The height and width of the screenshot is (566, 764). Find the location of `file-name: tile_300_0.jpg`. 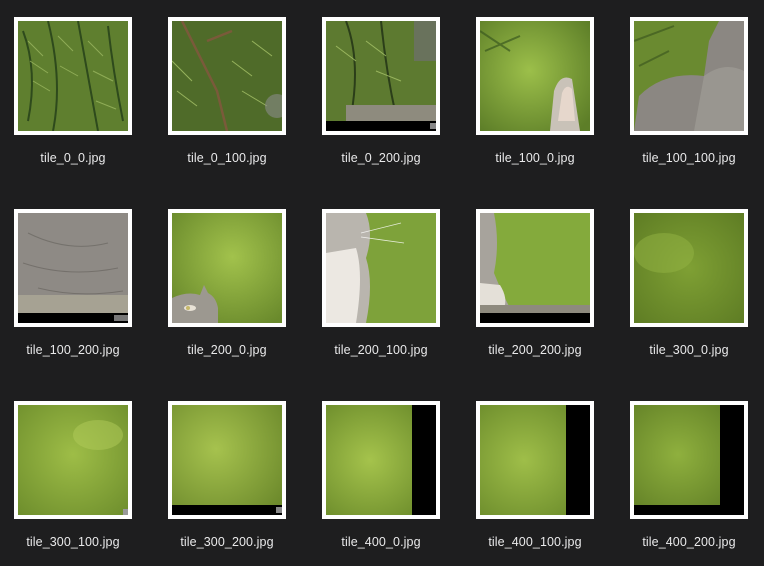

file-name: tile_300_0.jpg is located at coordinates (689, 350).